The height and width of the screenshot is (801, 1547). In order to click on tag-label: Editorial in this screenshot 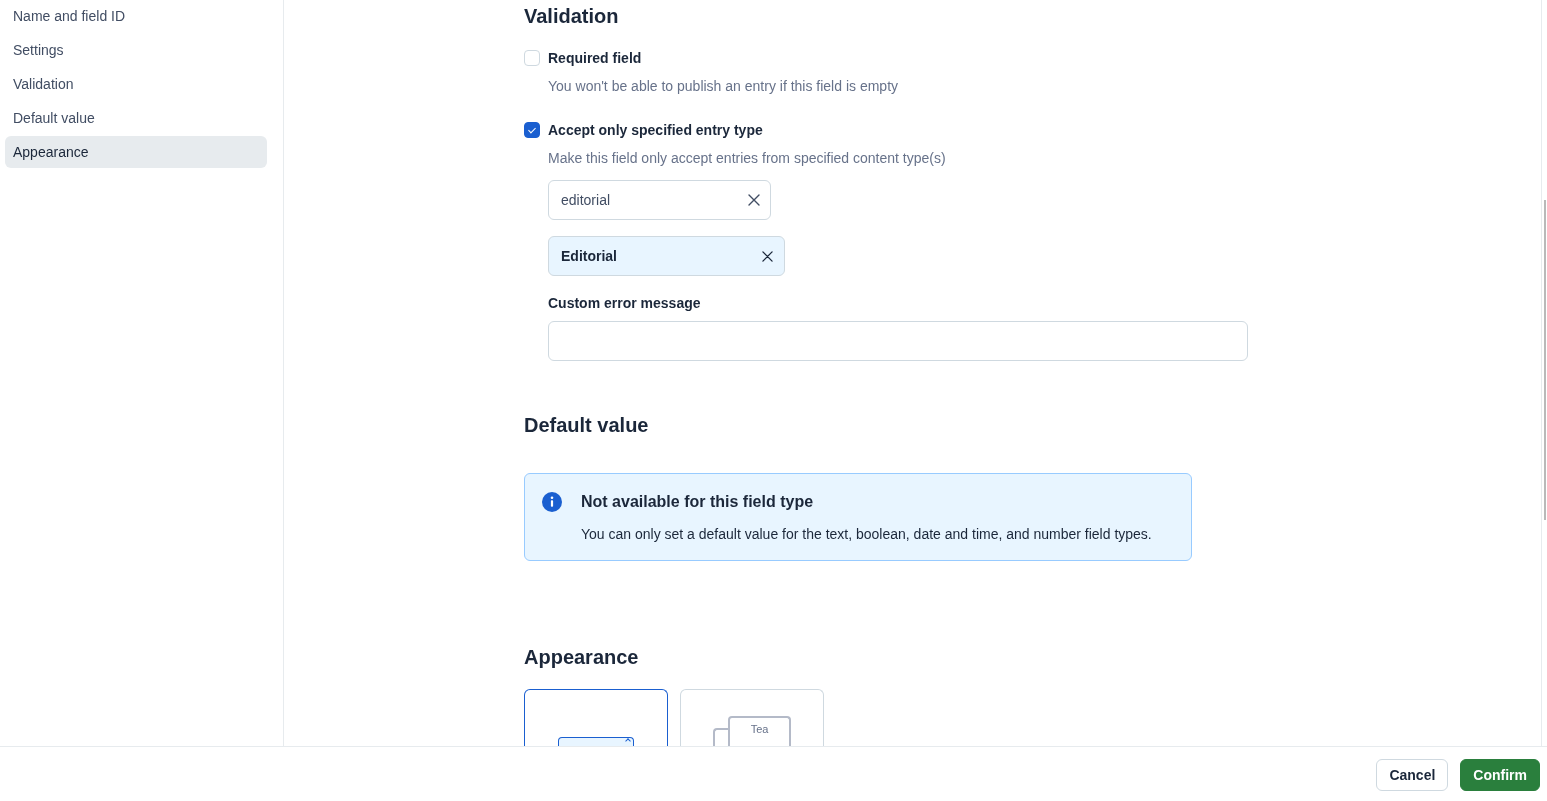, I will do `click(589, 256)`.